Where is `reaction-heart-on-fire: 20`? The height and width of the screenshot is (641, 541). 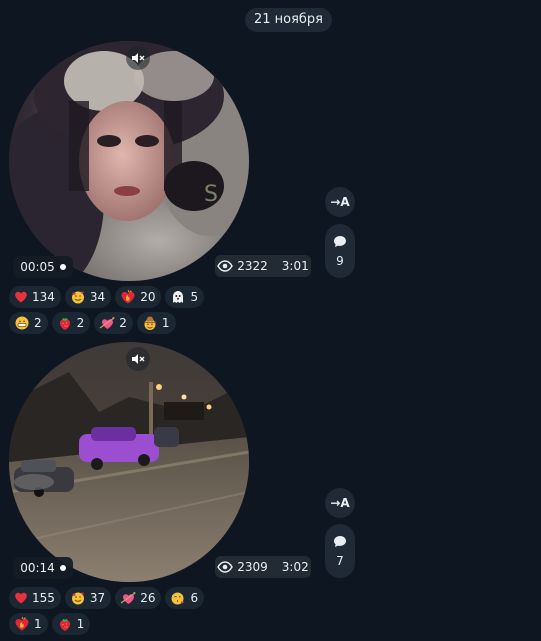
reaction-heart-on-fire: 20 is located at coordinates (138, 297).